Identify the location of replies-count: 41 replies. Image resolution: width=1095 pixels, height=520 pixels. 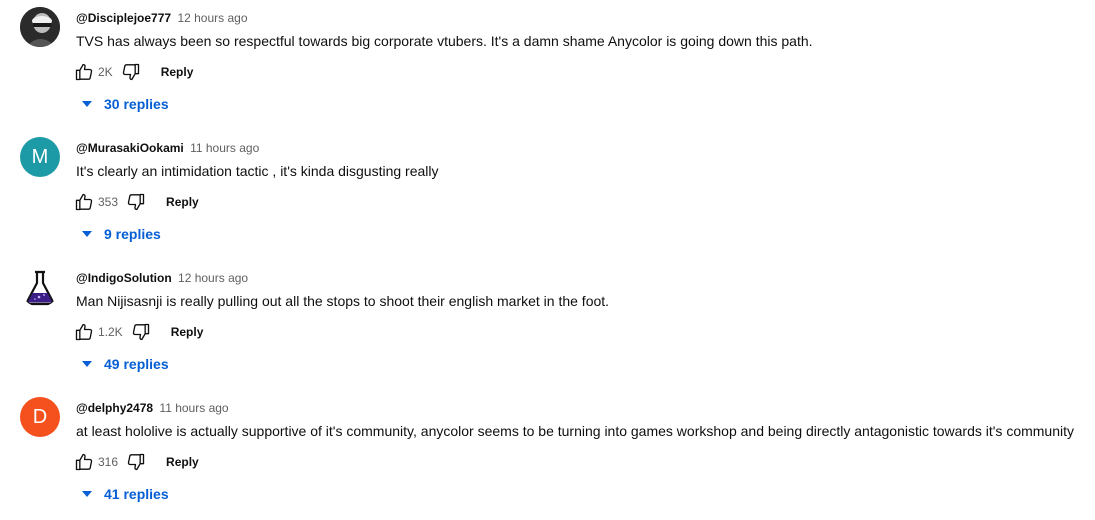
(136, 494).